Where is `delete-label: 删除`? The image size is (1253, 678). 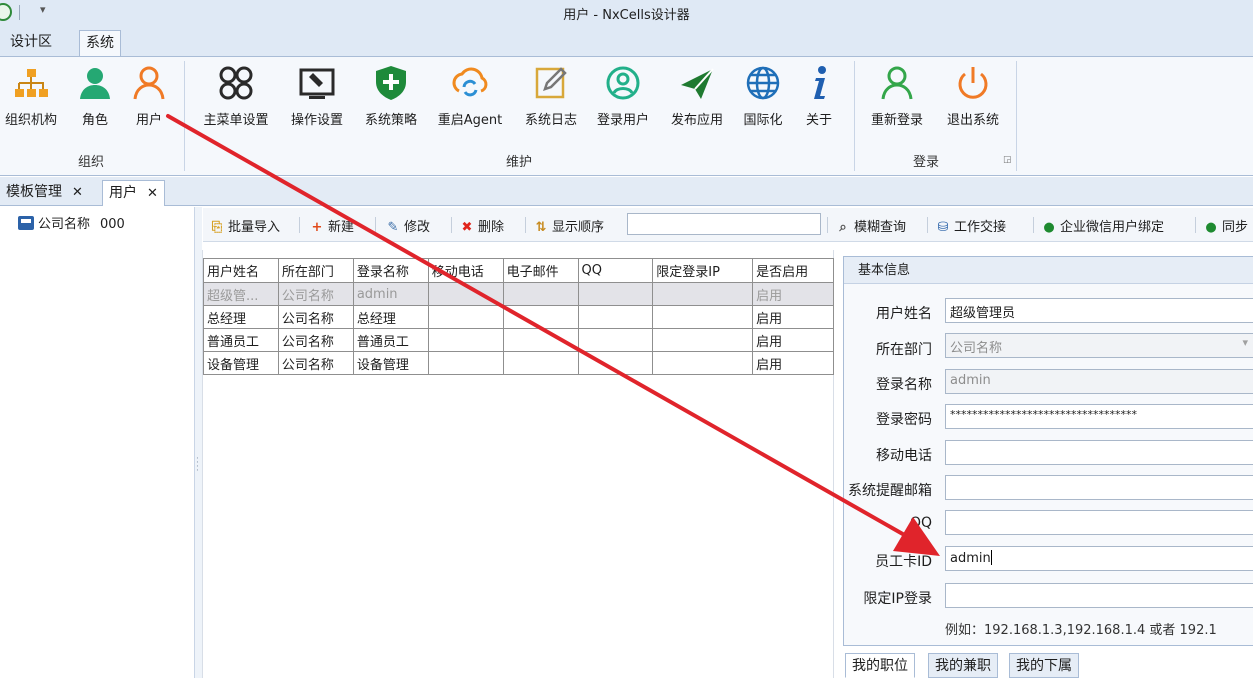
delete-label: 删除 is located at coordinates (491, 227).